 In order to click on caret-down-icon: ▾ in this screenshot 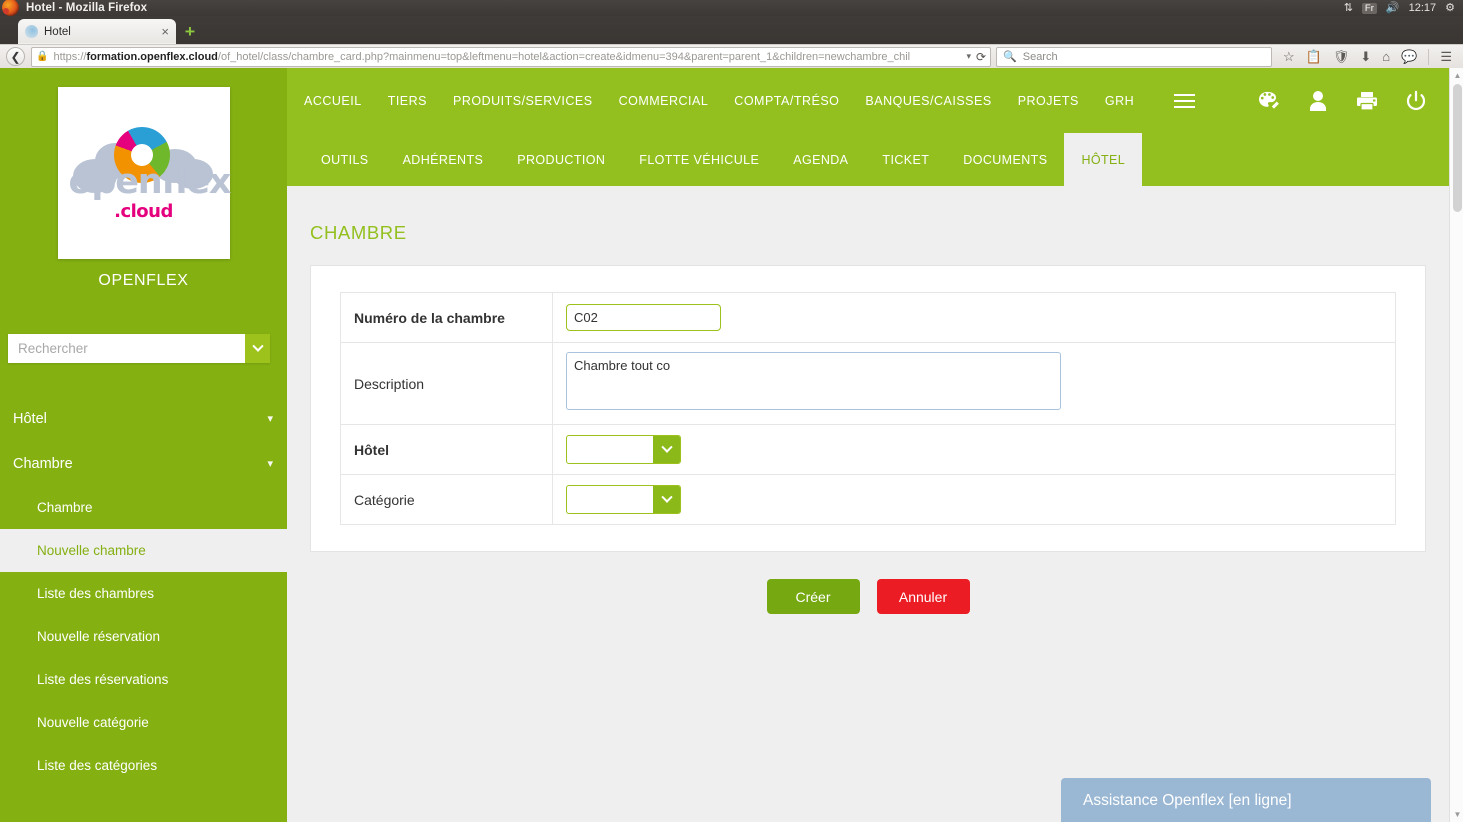, I will do `click(270, 419)`.